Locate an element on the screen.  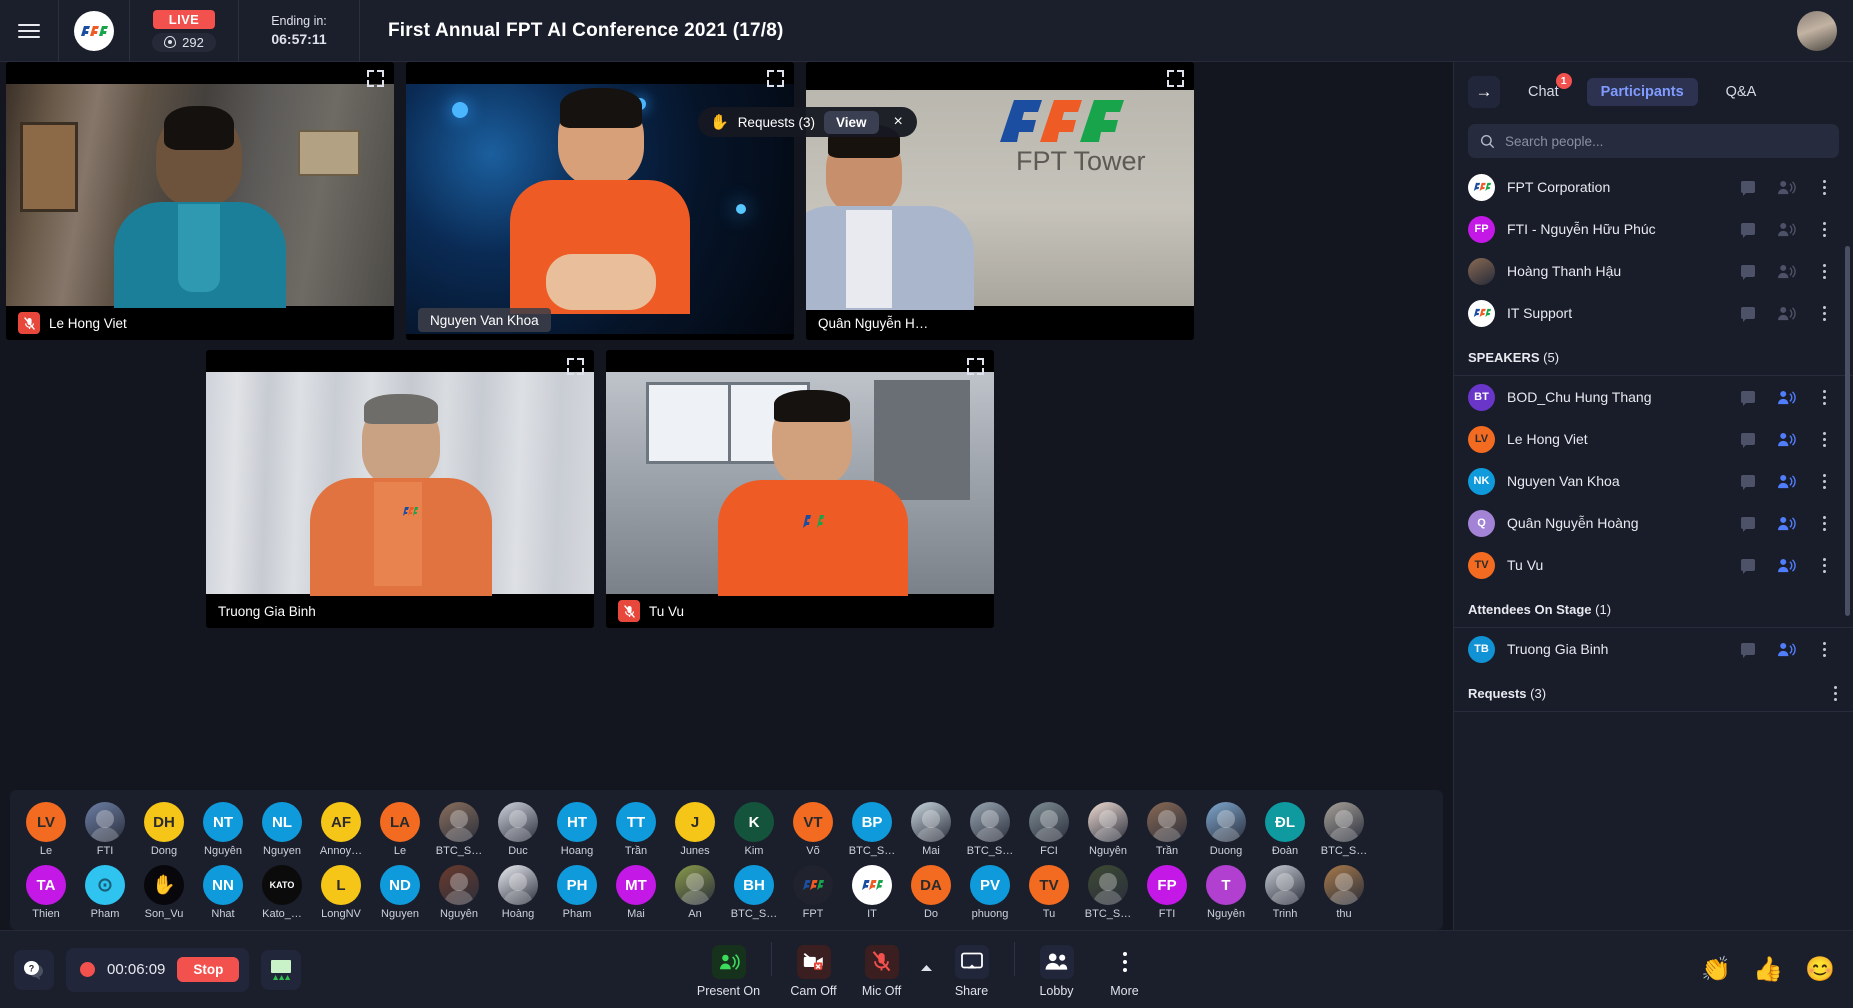
avatar is located at coordinates (1817, 31).